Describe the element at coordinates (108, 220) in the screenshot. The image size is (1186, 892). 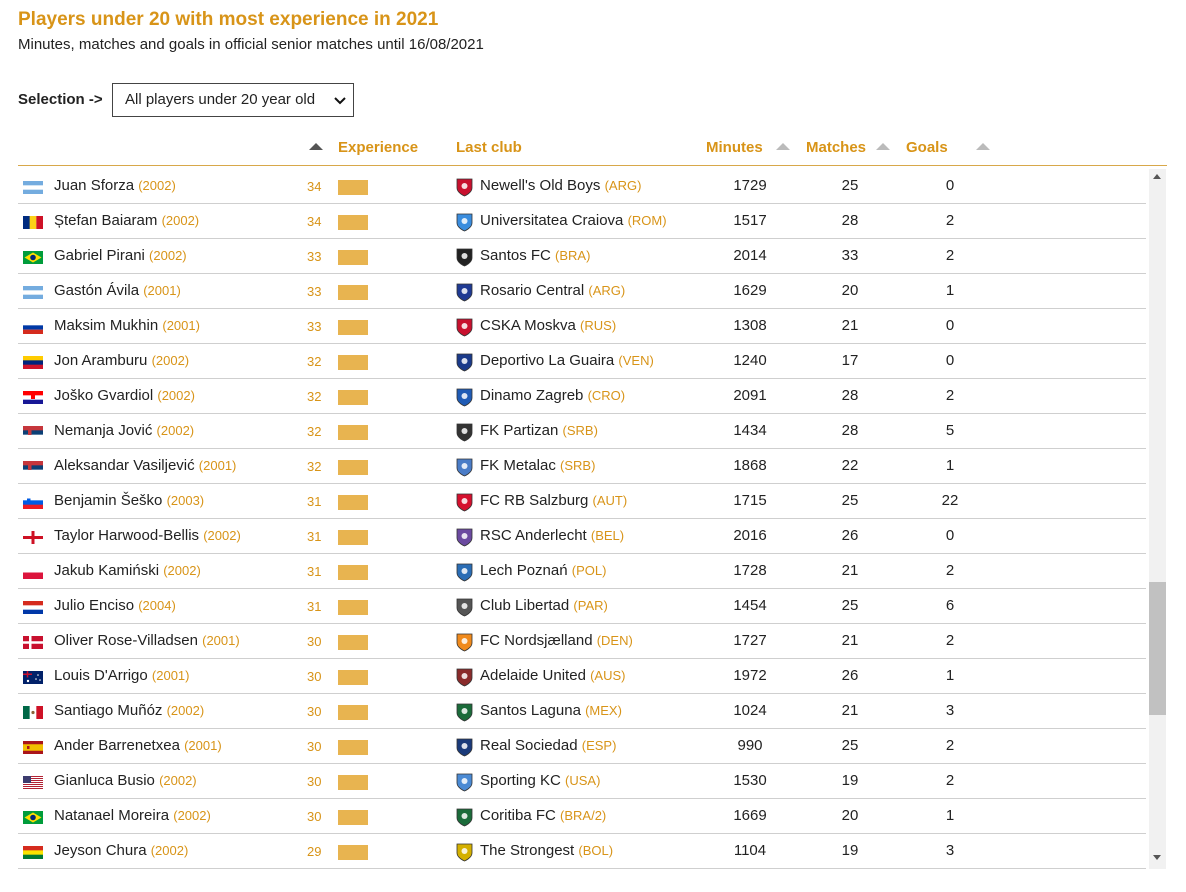
I see `player-name-text: Ștefan Baiaram` at that location.